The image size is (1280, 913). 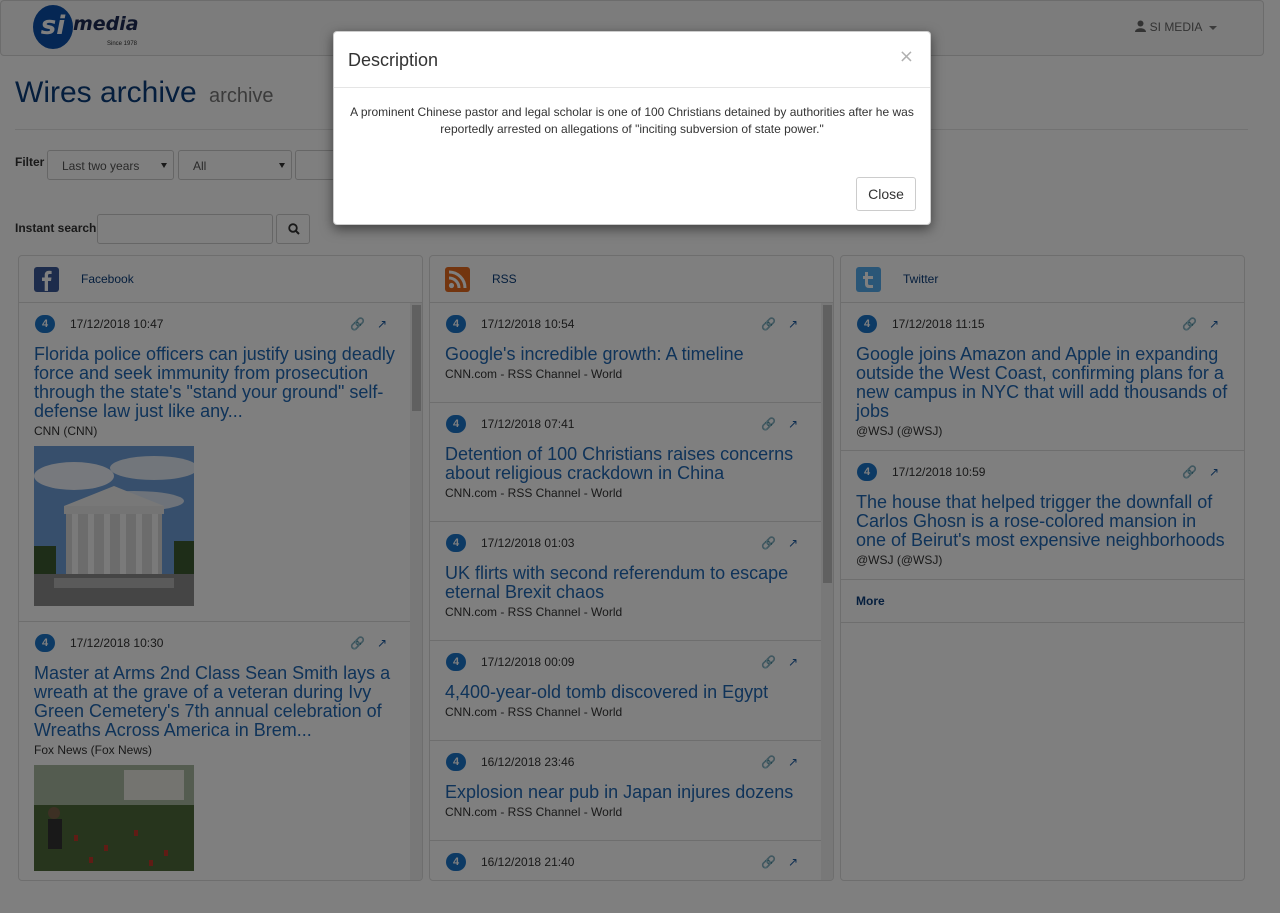 I want to click on close-icon: ×, so click(x=906, y=56).